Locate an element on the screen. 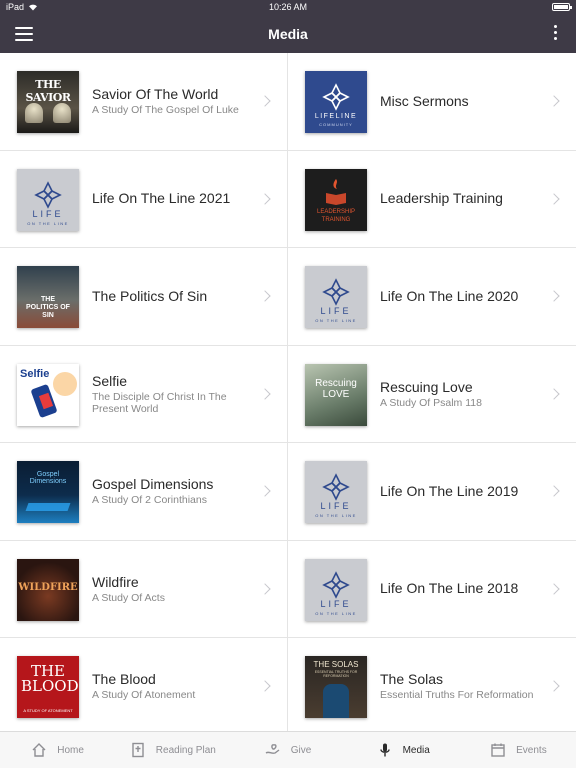  page-title: Media is located at coordinates (288, 34).